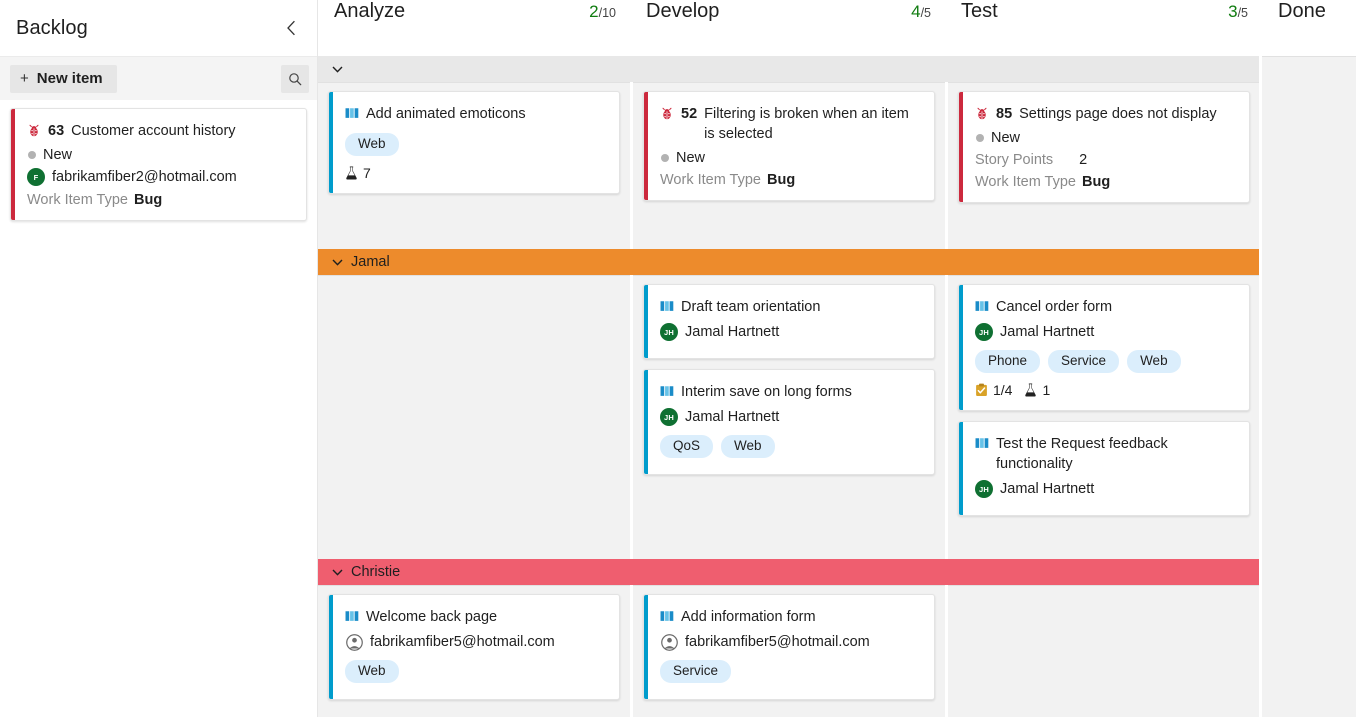 The height and width of the screenshot is (717, 1356). Describe the element at coordinates (790, 158) in the screenshot. I see `card-state-row: New` at that location.